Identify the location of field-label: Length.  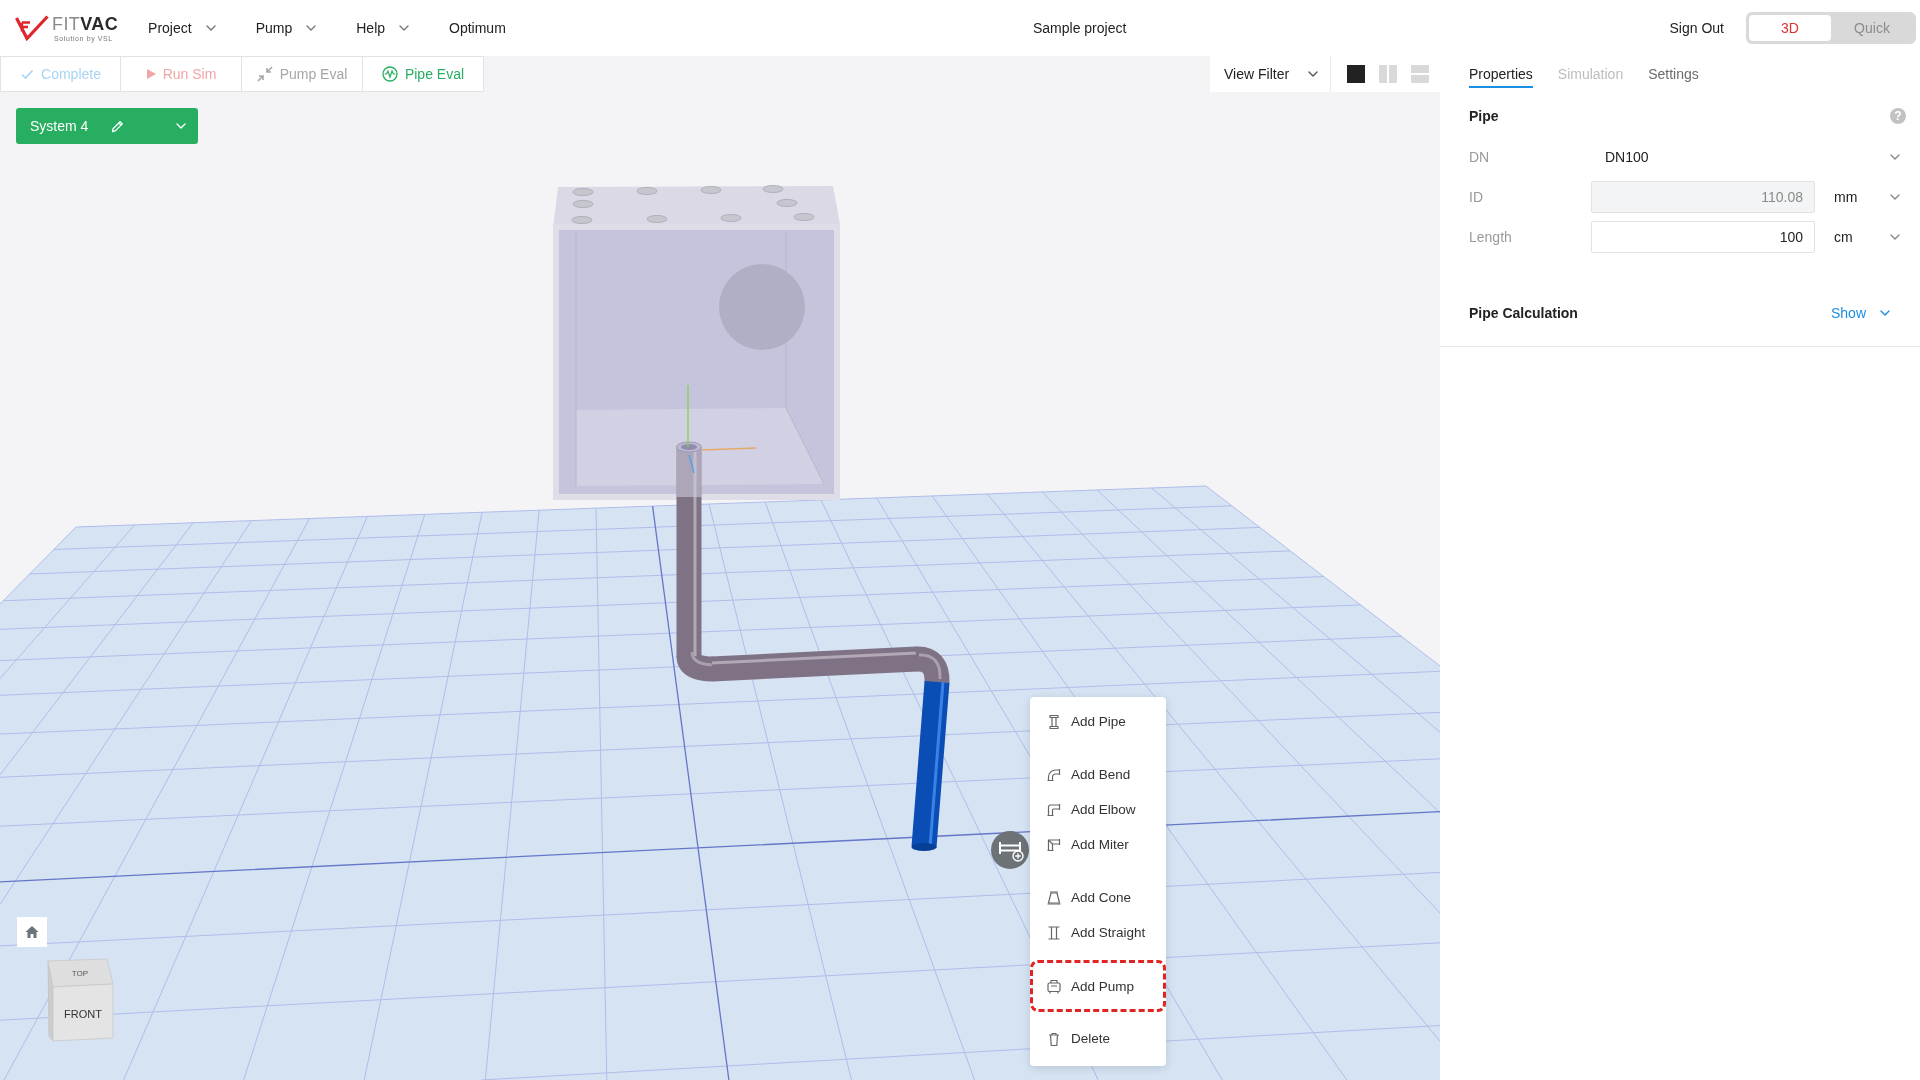
(1491, 237).